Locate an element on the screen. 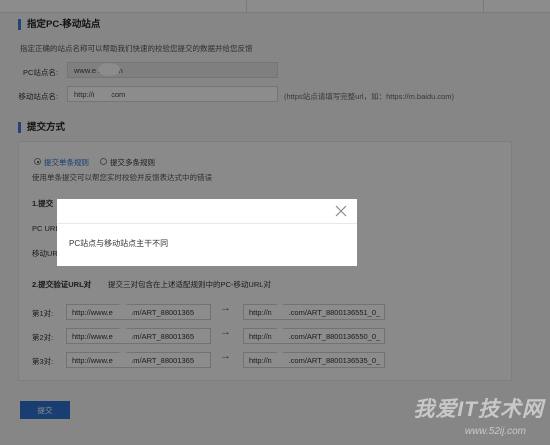 The height and width of the screenshot is (445, 550). alert-dialog: PC站点与移动站点主干不同 is located at coordinates (207, 232).